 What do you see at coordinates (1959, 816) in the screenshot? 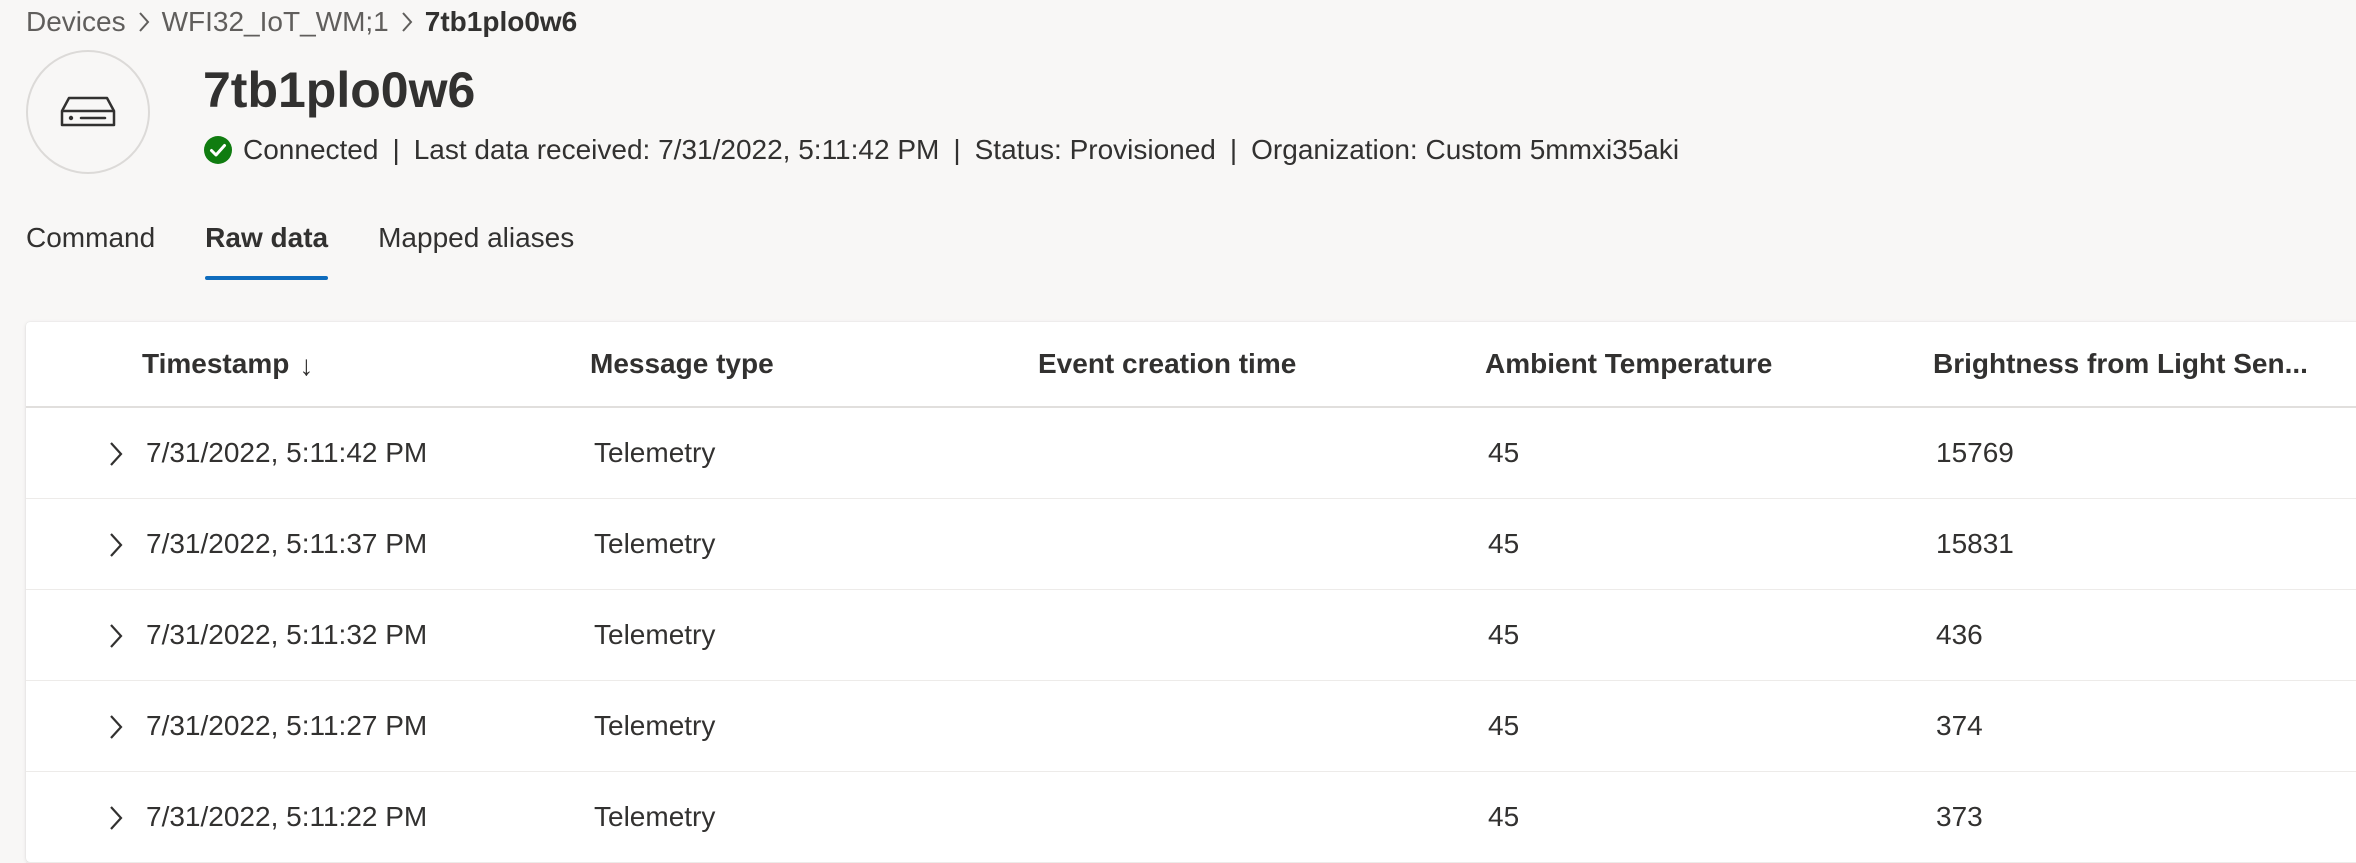
I see `cell-brightness: 373` at bounding box center [1959, 816].